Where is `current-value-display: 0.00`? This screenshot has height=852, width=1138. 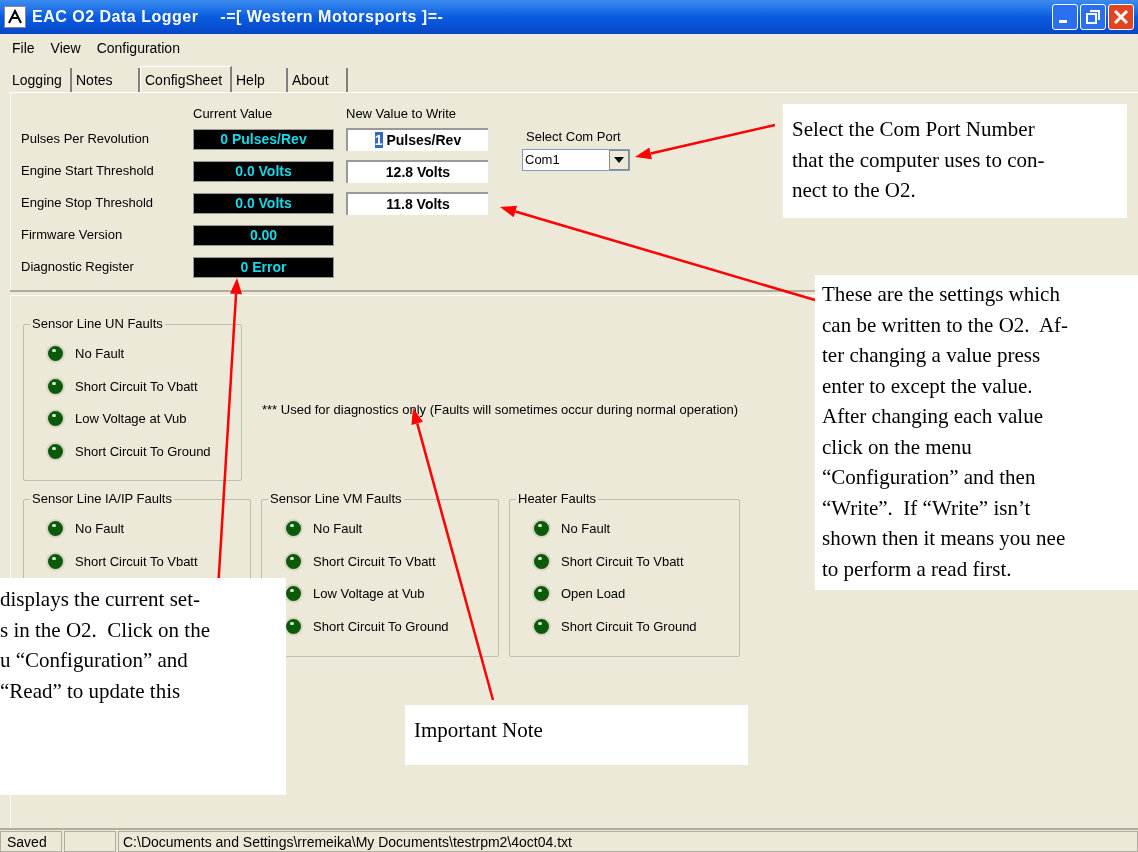 current-value-display: 0.00 is located at coordinates (263, 235).